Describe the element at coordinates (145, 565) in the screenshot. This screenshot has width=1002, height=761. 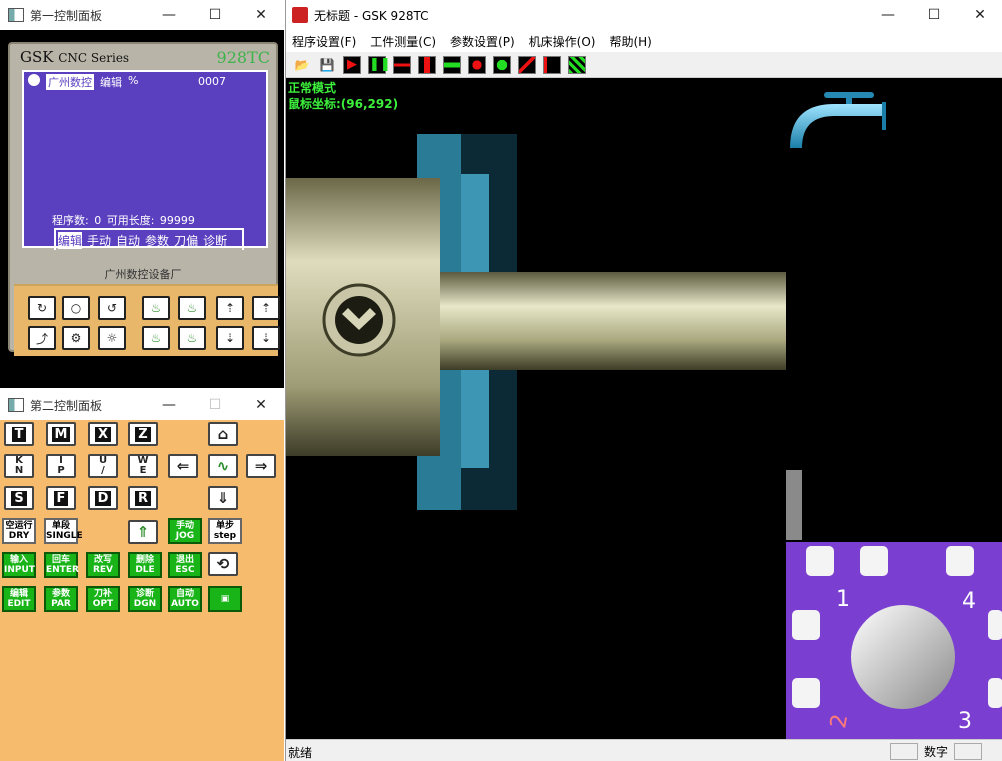
I see `delete-key: 删除 DLE` at that location.